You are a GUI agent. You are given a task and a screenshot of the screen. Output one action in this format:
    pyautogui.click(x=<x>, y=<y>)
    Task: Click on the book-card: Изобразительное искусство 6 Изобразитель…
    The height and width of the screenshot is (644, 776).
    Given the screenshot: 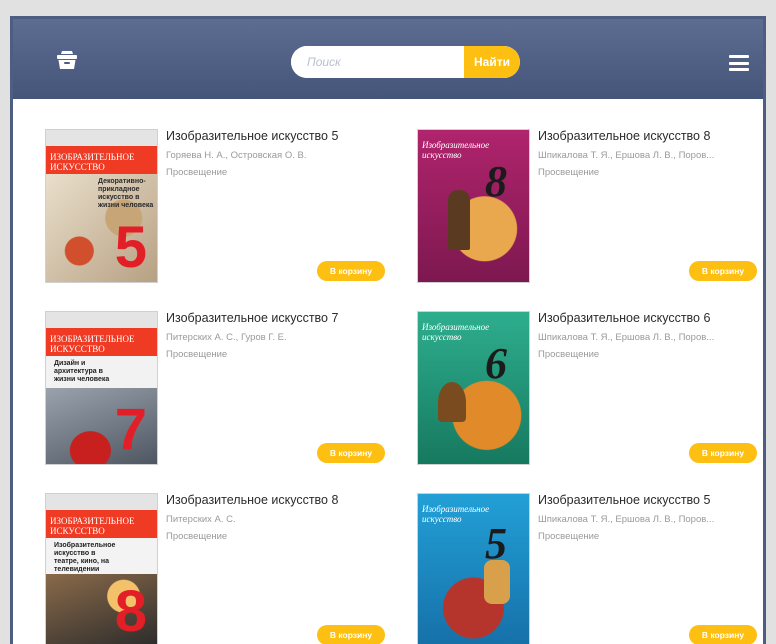 What is the action you would take?
    pyautogui.click(x=587, y=388)
    